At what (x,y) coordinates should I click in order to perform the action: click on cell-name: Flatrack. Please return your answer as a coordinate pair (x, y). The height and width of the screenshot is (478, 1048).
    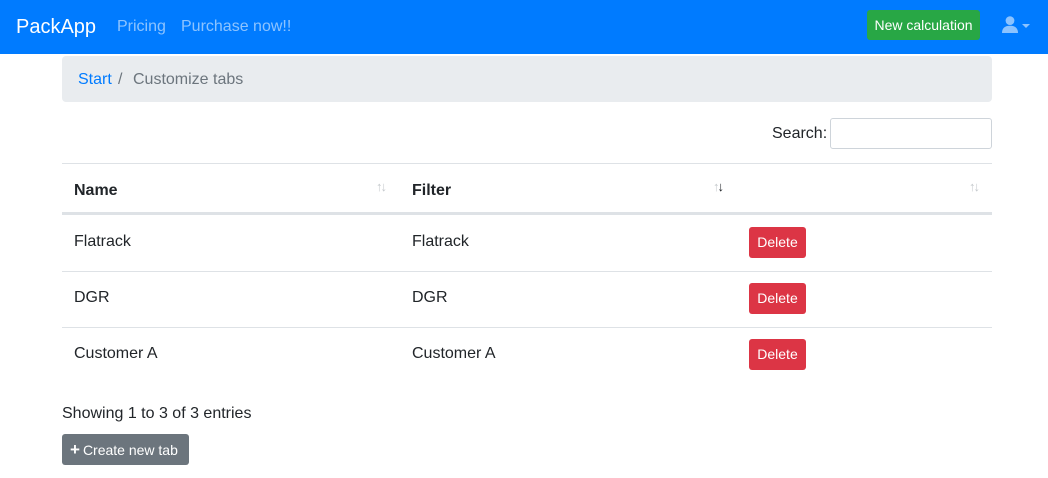
    Looking at the image, I should click on (102, 241).